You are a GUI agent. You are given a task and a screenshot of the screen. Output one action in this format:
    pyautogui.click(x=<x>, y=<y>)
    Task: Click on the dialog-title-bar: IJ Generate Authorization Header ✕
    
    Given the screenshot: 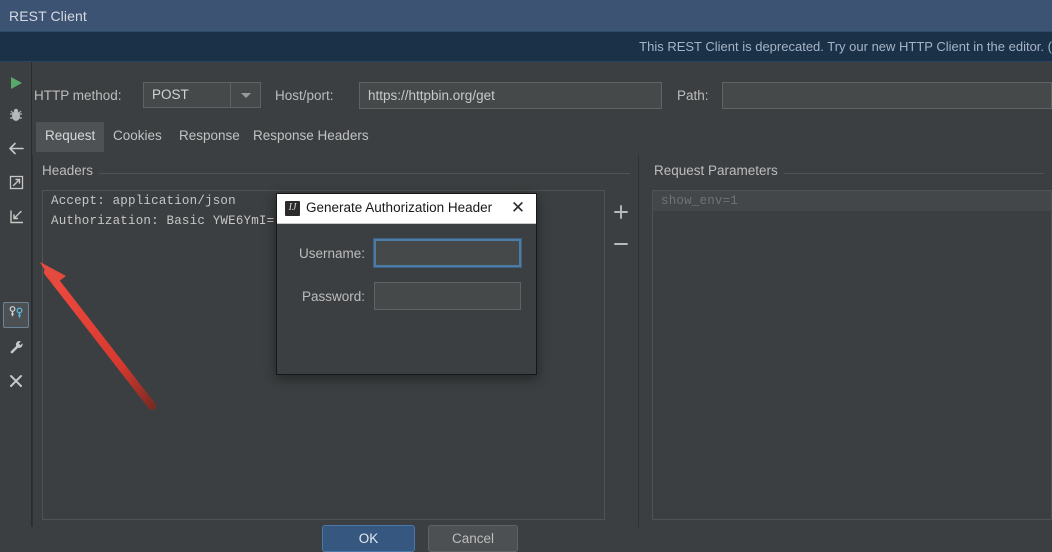 What is the action you would take?
    pyautogui.click(x=406, y=209)
    